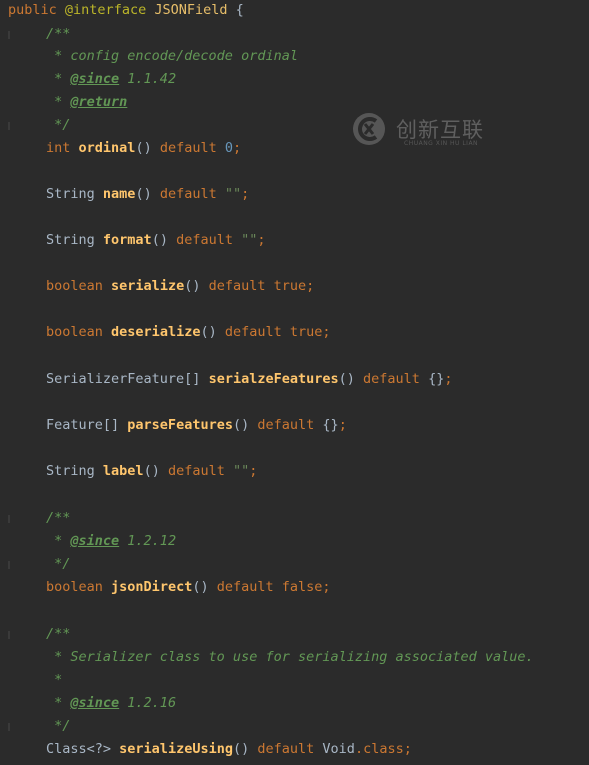 The width and height of the screenshot is (589, 765). Describe the element at coordinates (273, 379) in the screenshot. I see `method-name: serialzeFeatures` at that location.